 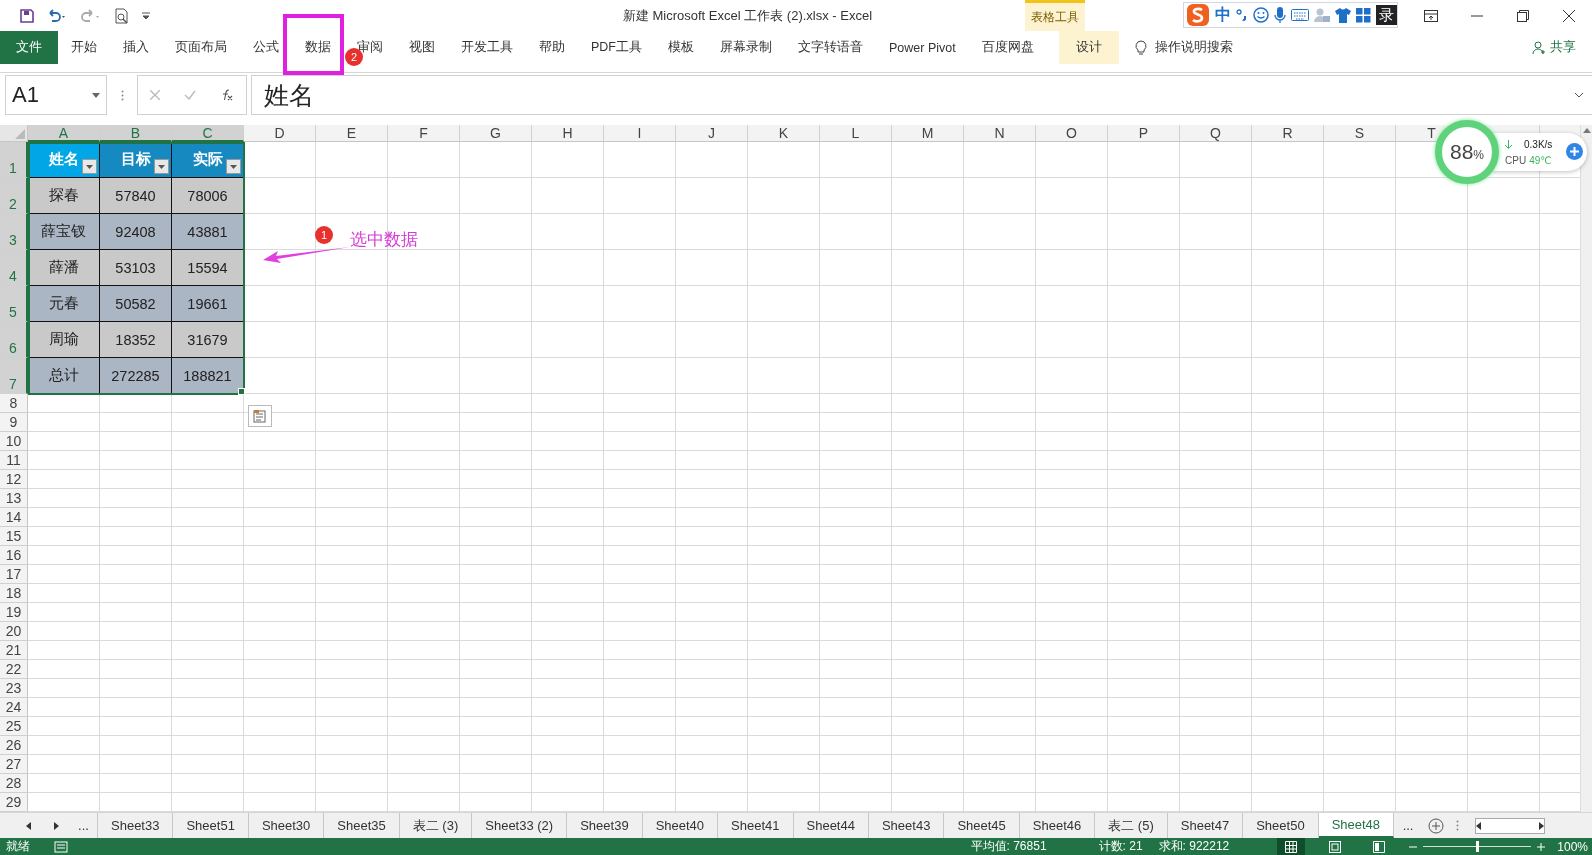 What do you see at coordinates (280, 133) in the screenshot?
I see `column-header: D` at bounding box center [280, 133].